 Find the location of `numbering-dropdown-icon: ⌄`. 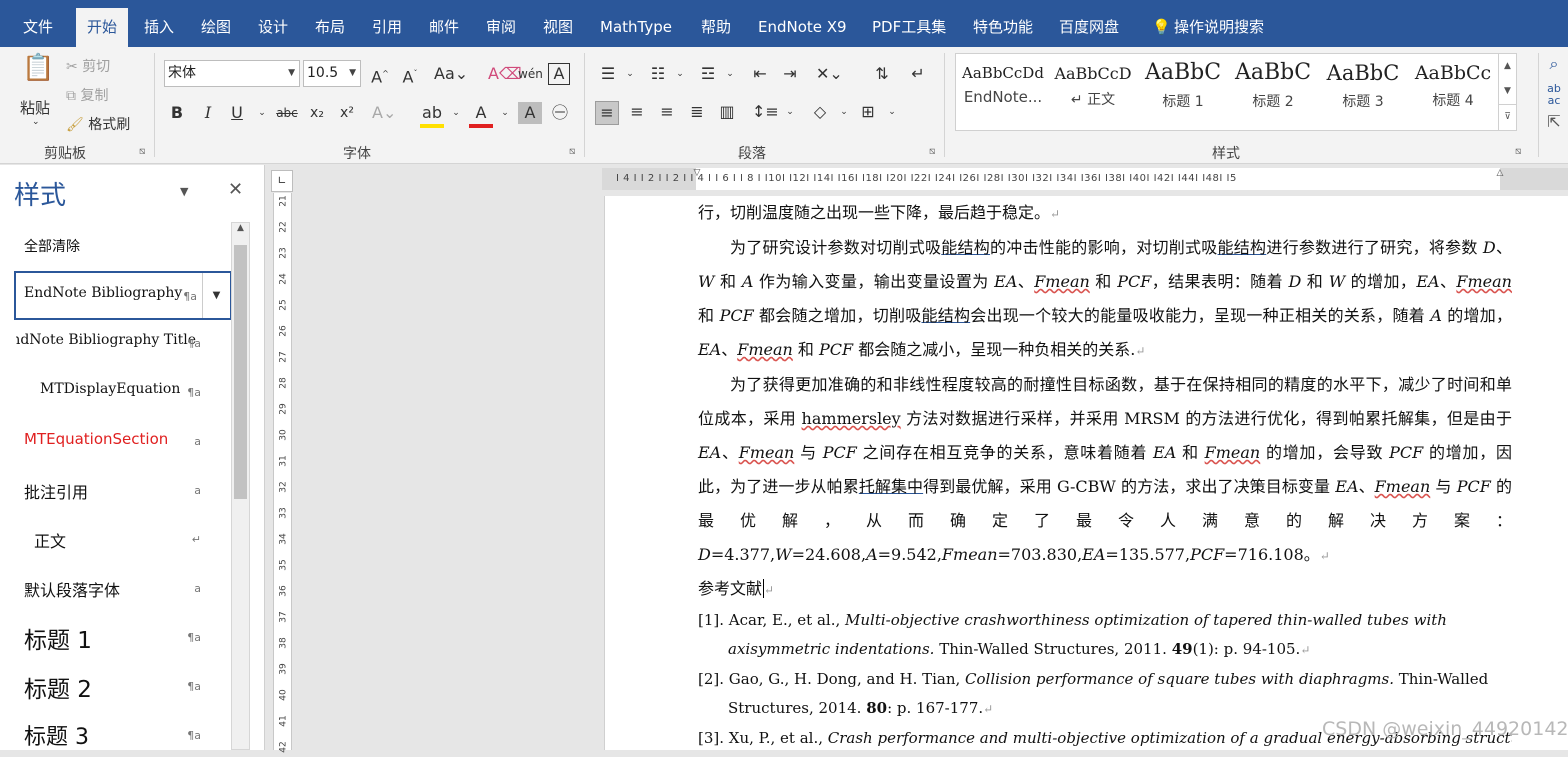

numbering-dropdown-icon: ⌄ is located at coordinates (680, 74).